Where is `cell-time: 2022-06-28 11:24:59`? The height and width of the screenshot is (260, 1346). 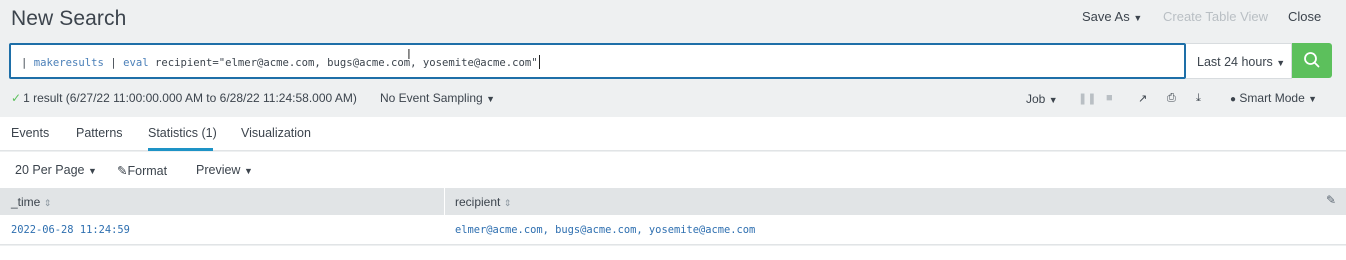 cell-time: 2022-06-28 11:24:59 is located at coordinates (70, 230).